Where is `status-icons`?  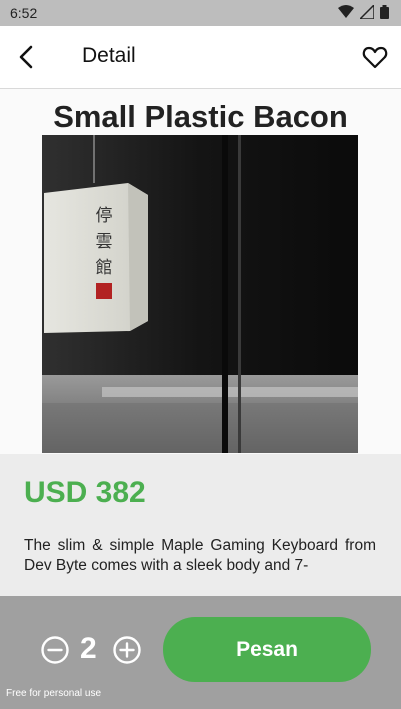 status-icons is located at coordinates (363, 12).